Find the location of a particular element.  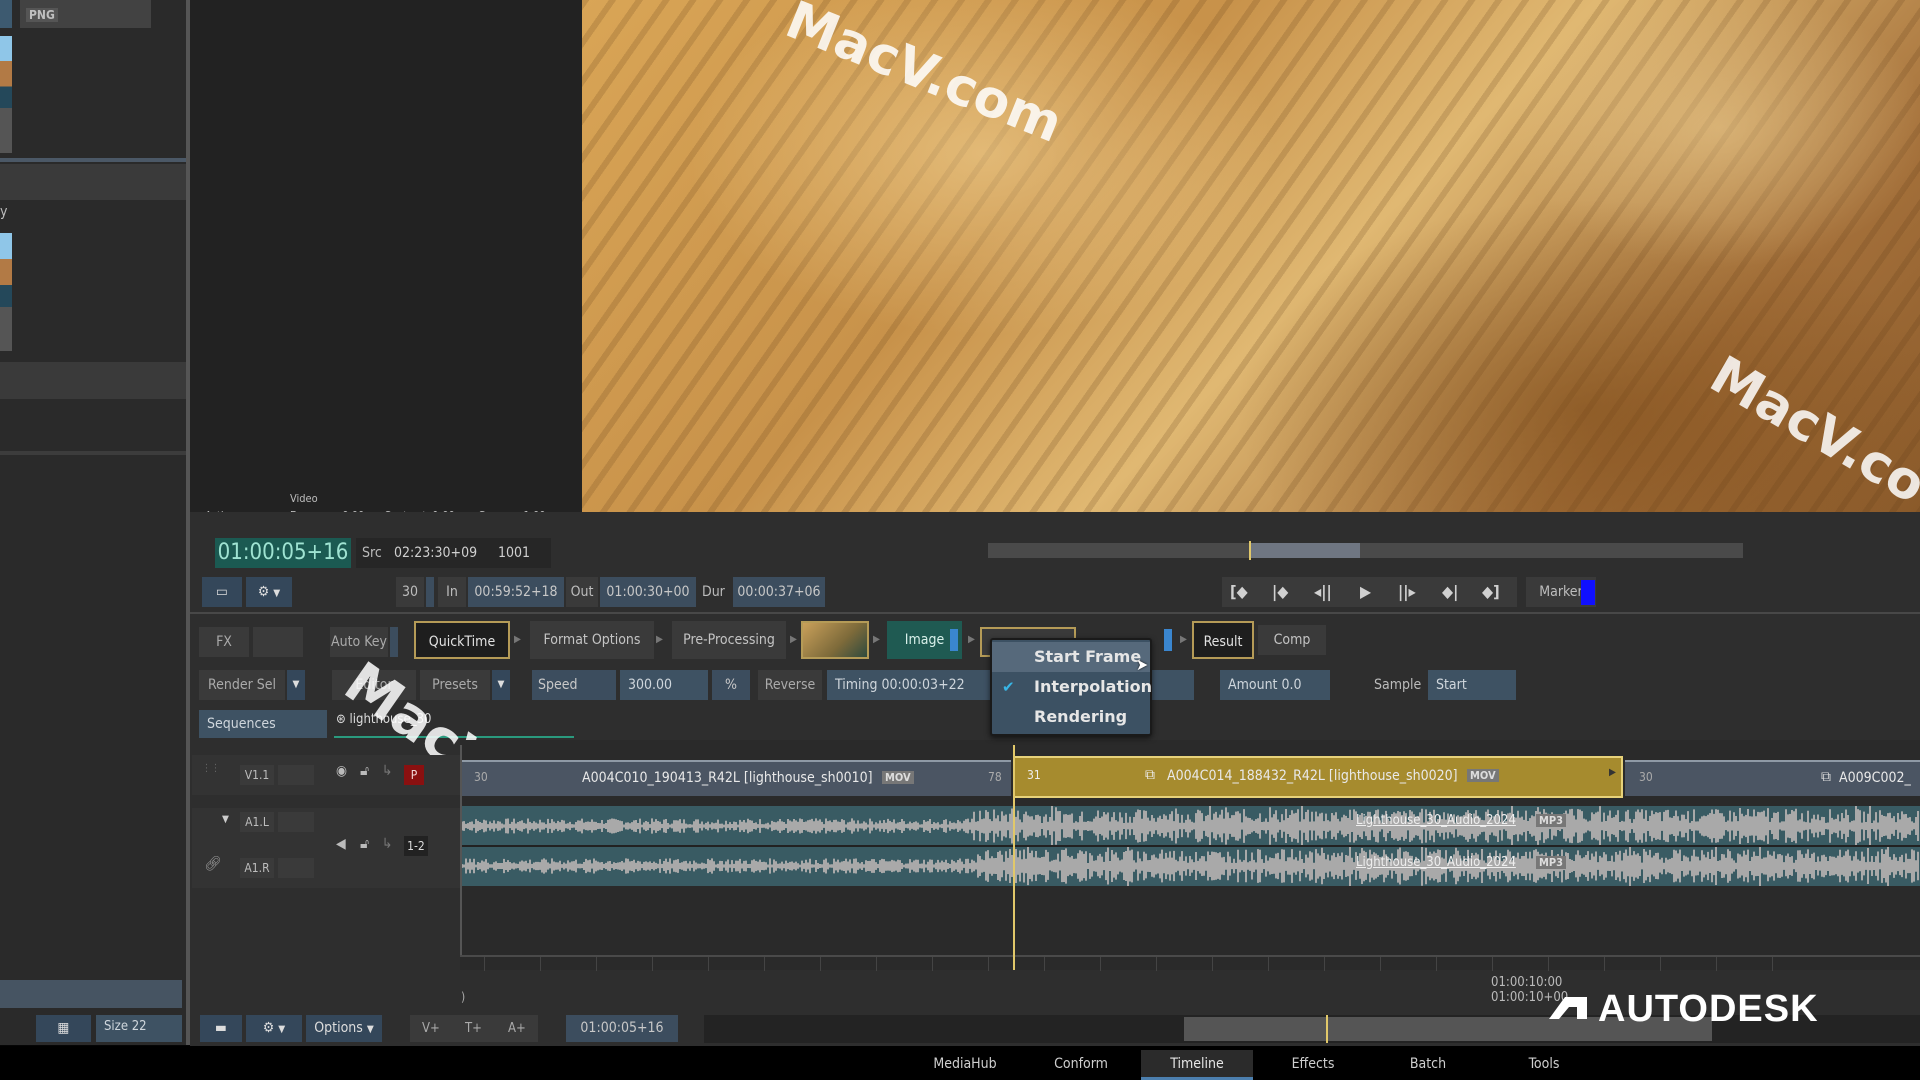

menu-item-rendering: Rendering is located at coordinates (1071, 717).